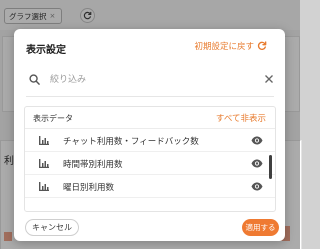 The width and height of the screenshot is (320, 249). What do you see at coordinates (52, 227) in the screenshot?
I see `cancel-button: キャンセル` at bounding box center [52, 227].